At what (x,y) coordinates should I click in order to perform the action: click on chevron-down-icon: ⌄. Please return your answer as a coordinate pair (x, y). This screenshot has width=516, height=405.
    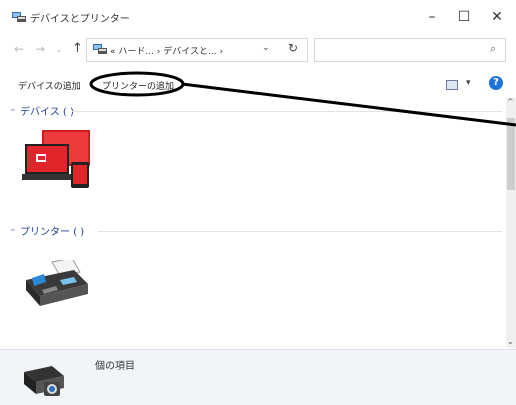
    Looking at the image, I should click on (266, 48).